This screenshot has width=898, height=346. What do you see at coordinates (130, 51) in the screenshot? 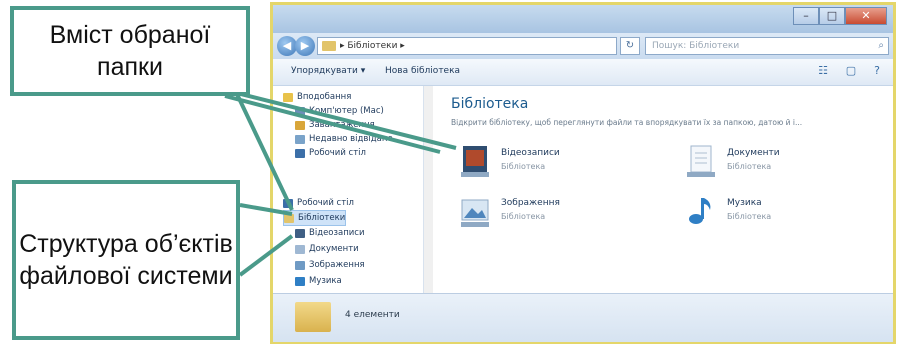
I see `callout-folder-contents: Вміст обраної папки` at bounding box center [130, 51].